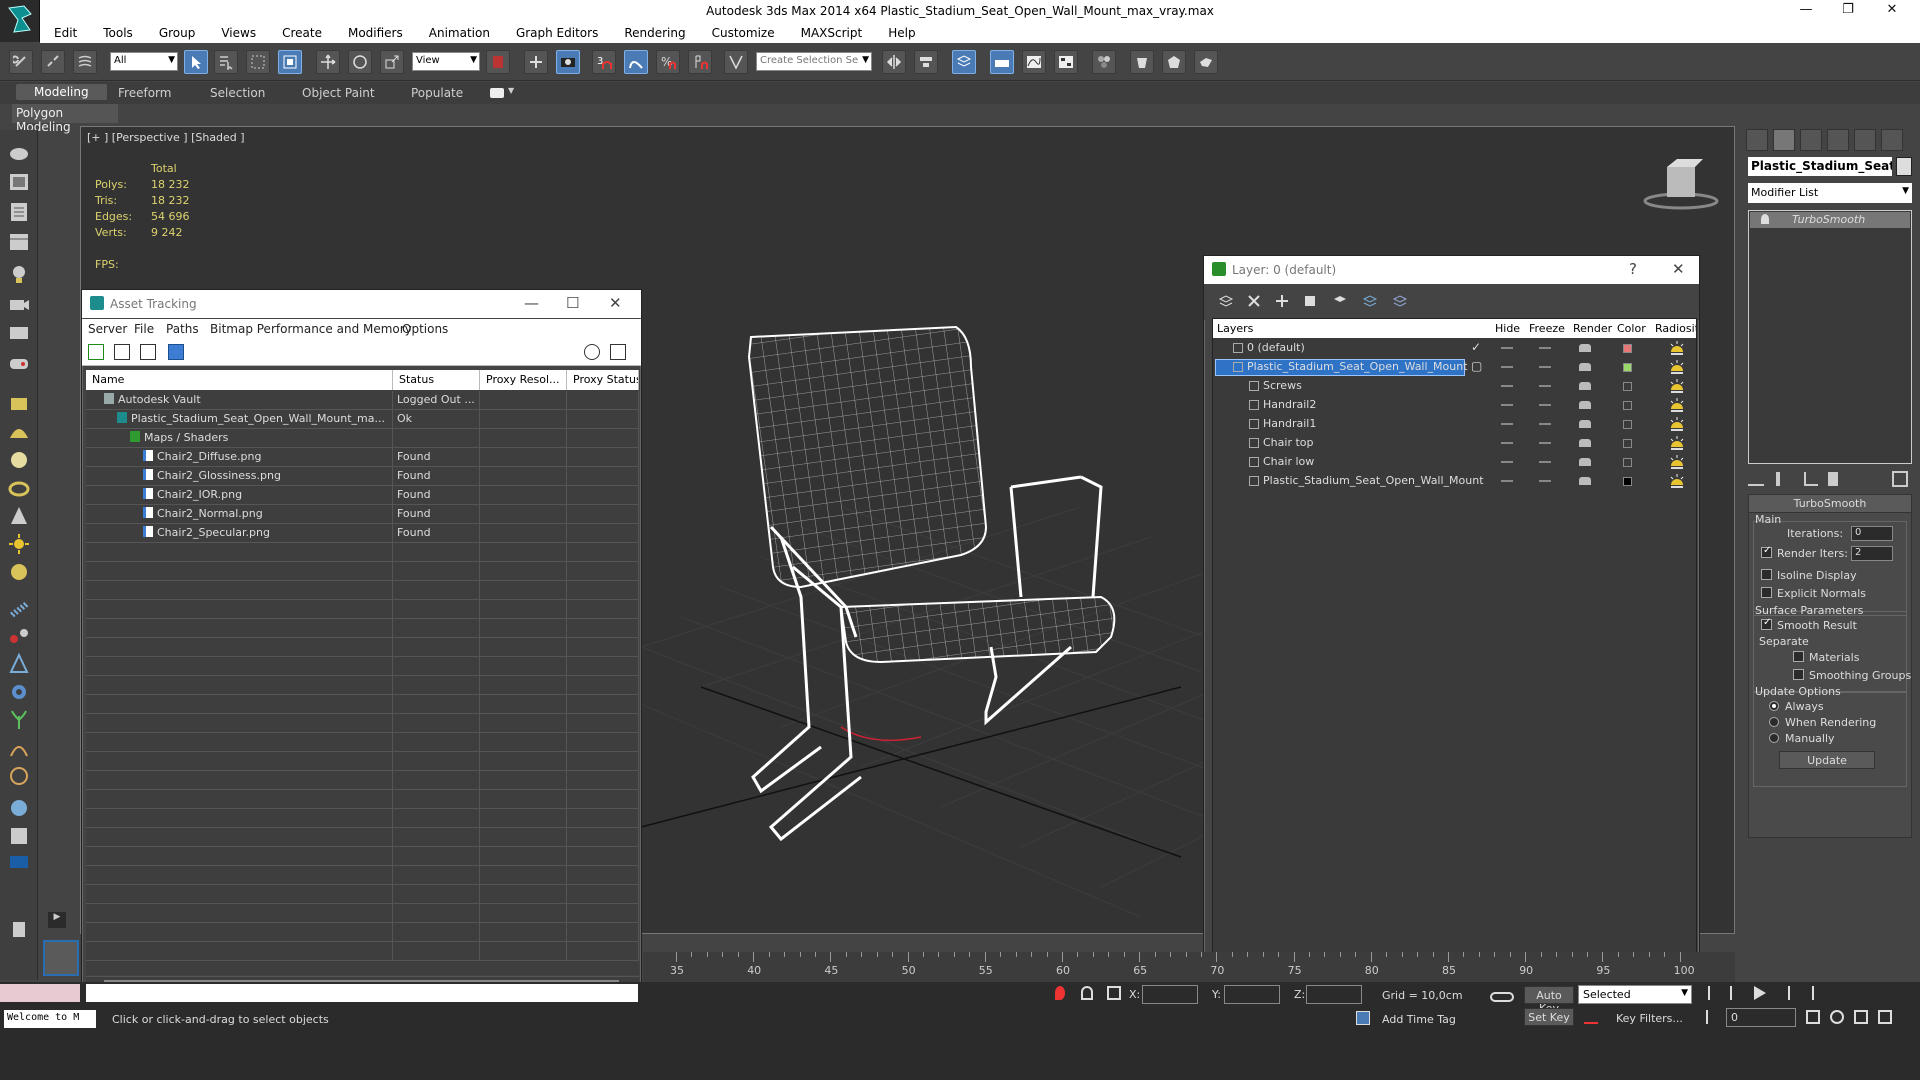 The width and height of the screenshot is (1920, 1080). Describe the element at coordinates (53, 62) in the screenshot. I see `unlink-icon` at that location.